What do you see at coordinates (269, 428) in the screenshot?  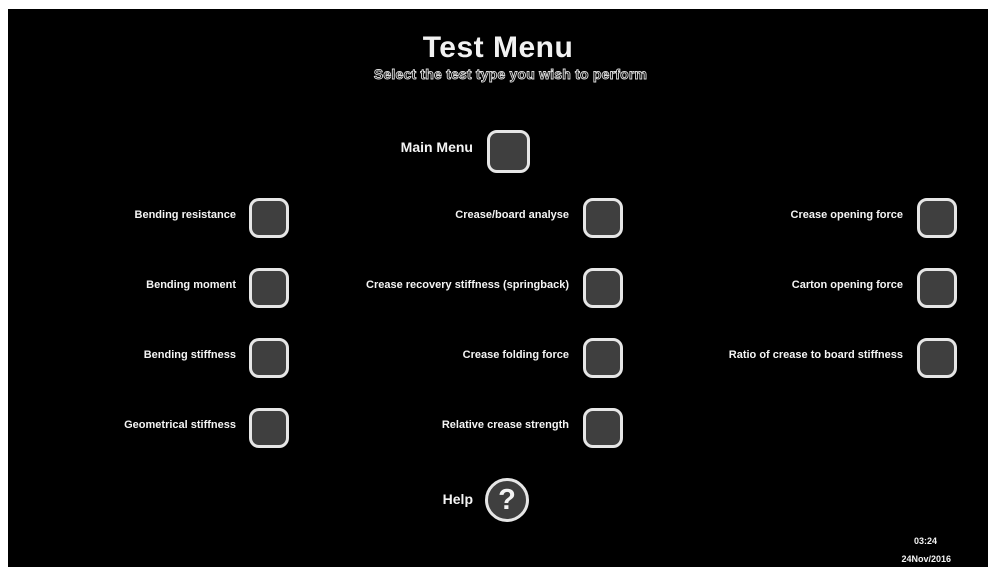 I see `geometrical-stiffness-button` at bounding box center [269, 428].